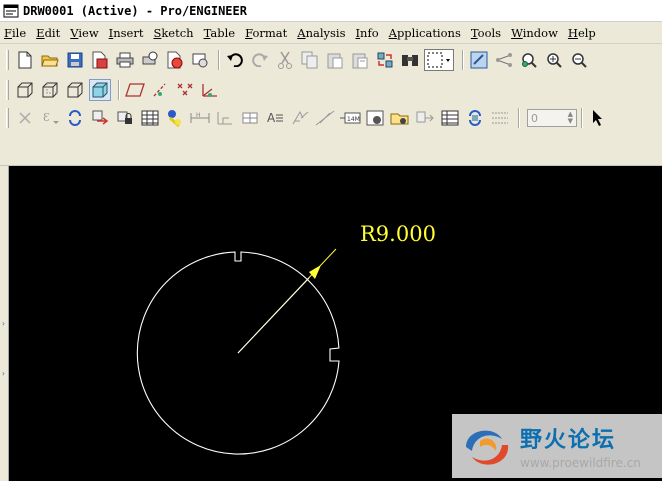  I want to click on menu-item-label: ile, so click(19, 33).